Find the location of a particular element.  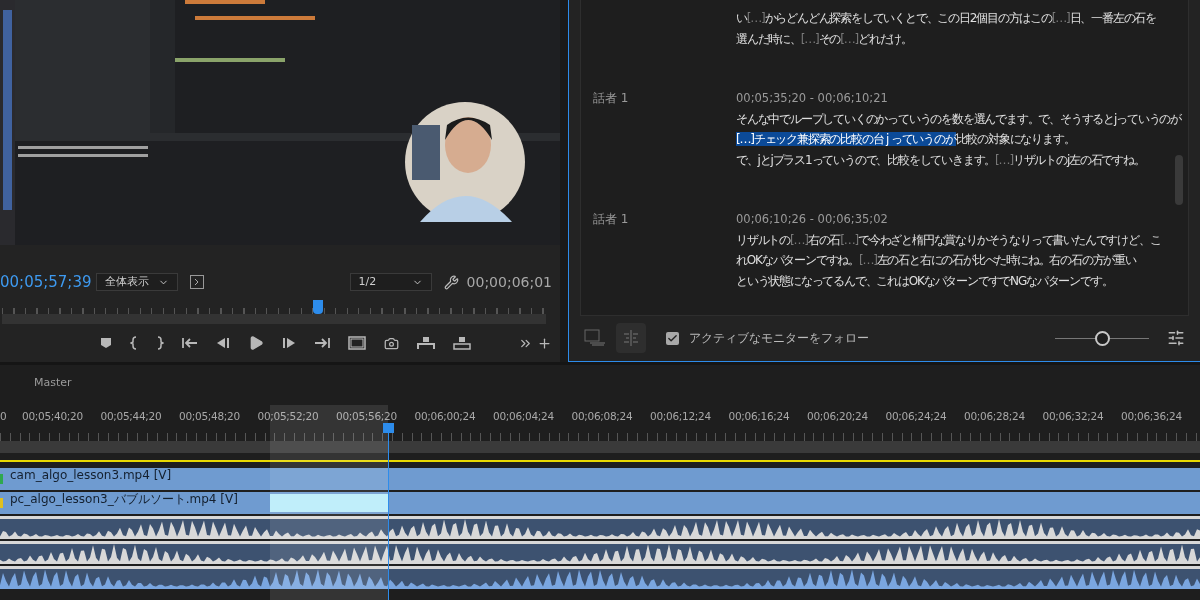

ruler-time-label: 00;06;12;24 is located at coordinates (681, 417).